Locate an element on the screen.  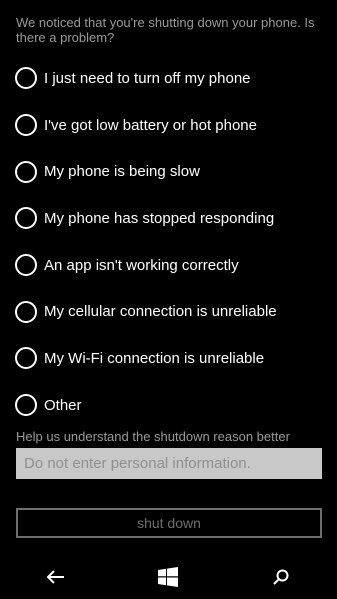
option-turn-off: I just need to turn off my phone is located at coordinates (170, 78).